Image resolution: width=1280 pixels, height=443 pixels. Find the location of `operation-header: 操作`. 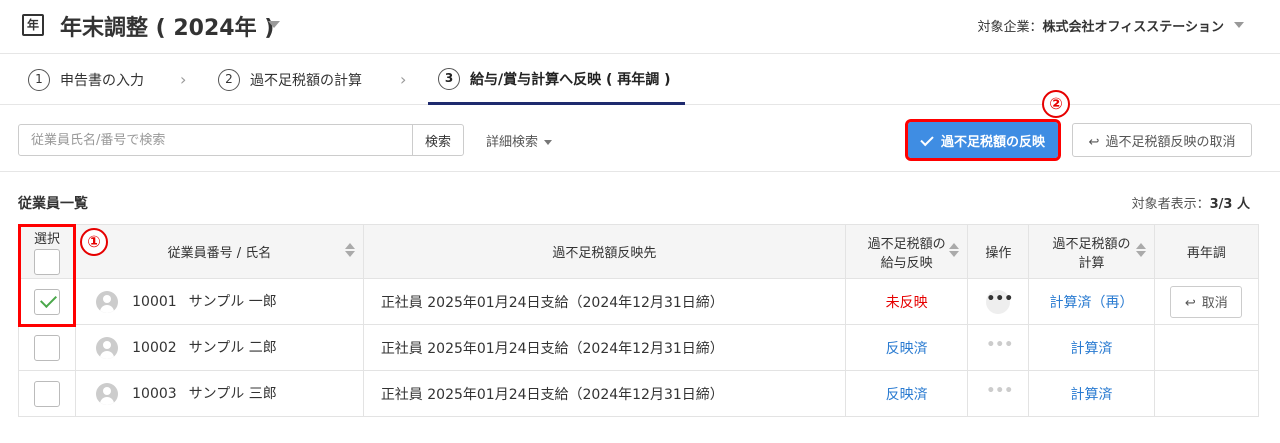

operation-header: 操作 is located at coordinates (998, 251).